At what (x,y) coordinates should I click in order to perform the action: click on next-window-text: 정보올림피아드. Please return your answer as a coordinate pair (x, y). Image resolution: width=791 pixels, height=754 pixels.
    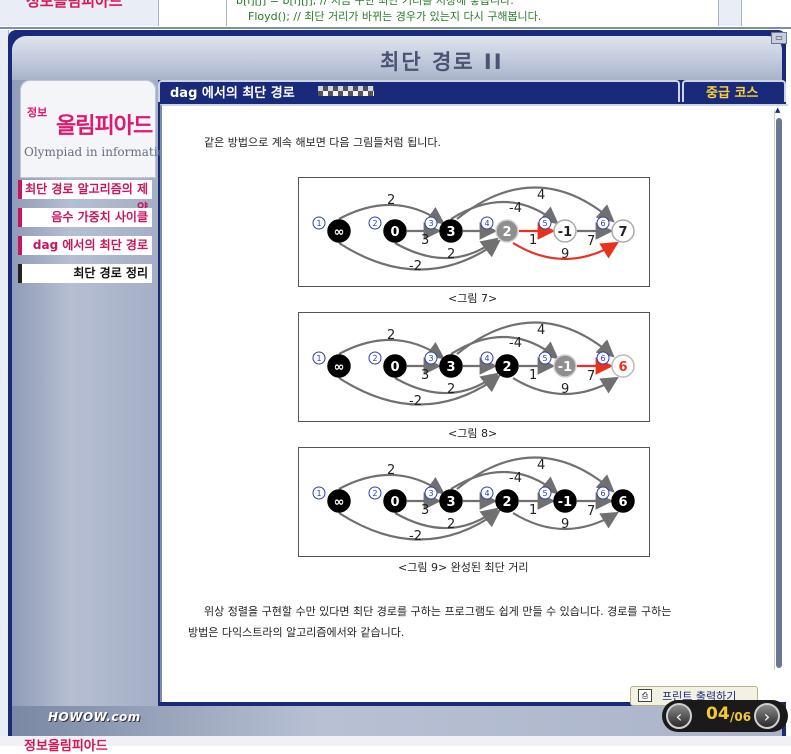
    Looking at the image, I should click on (66, 746).